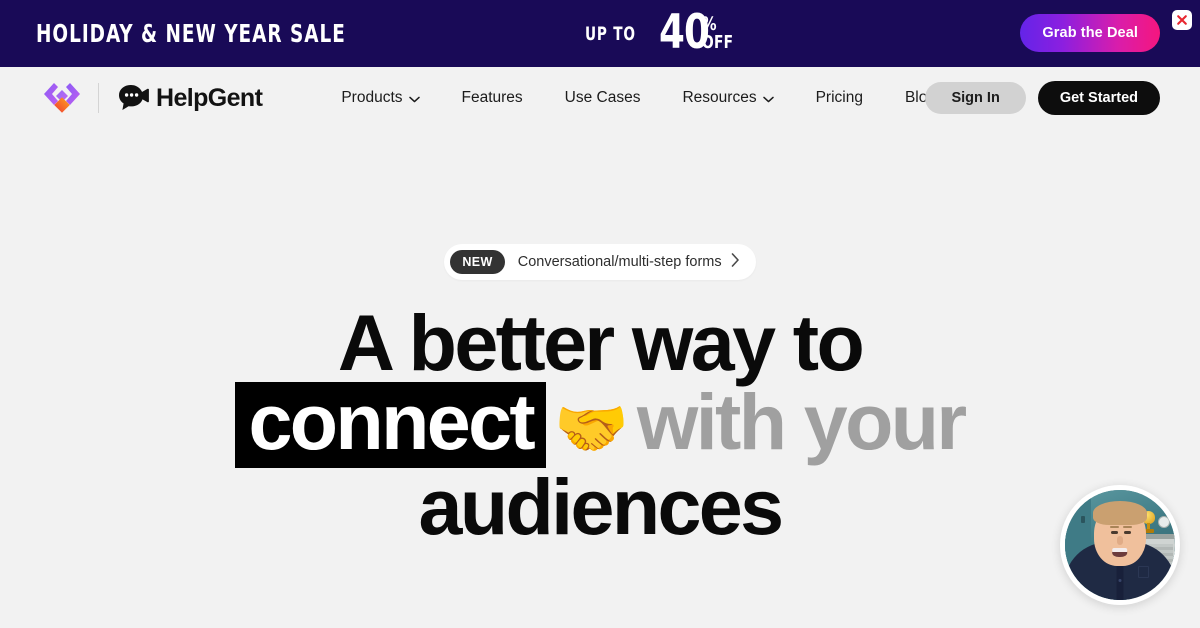 Image resolution: width=1200 pixels, height=628 pixels. What do you see at coordinates (62, 98) in the screenshot?
I see `helpgent-diamond-mark-icon` at bounding box center [62, 98].